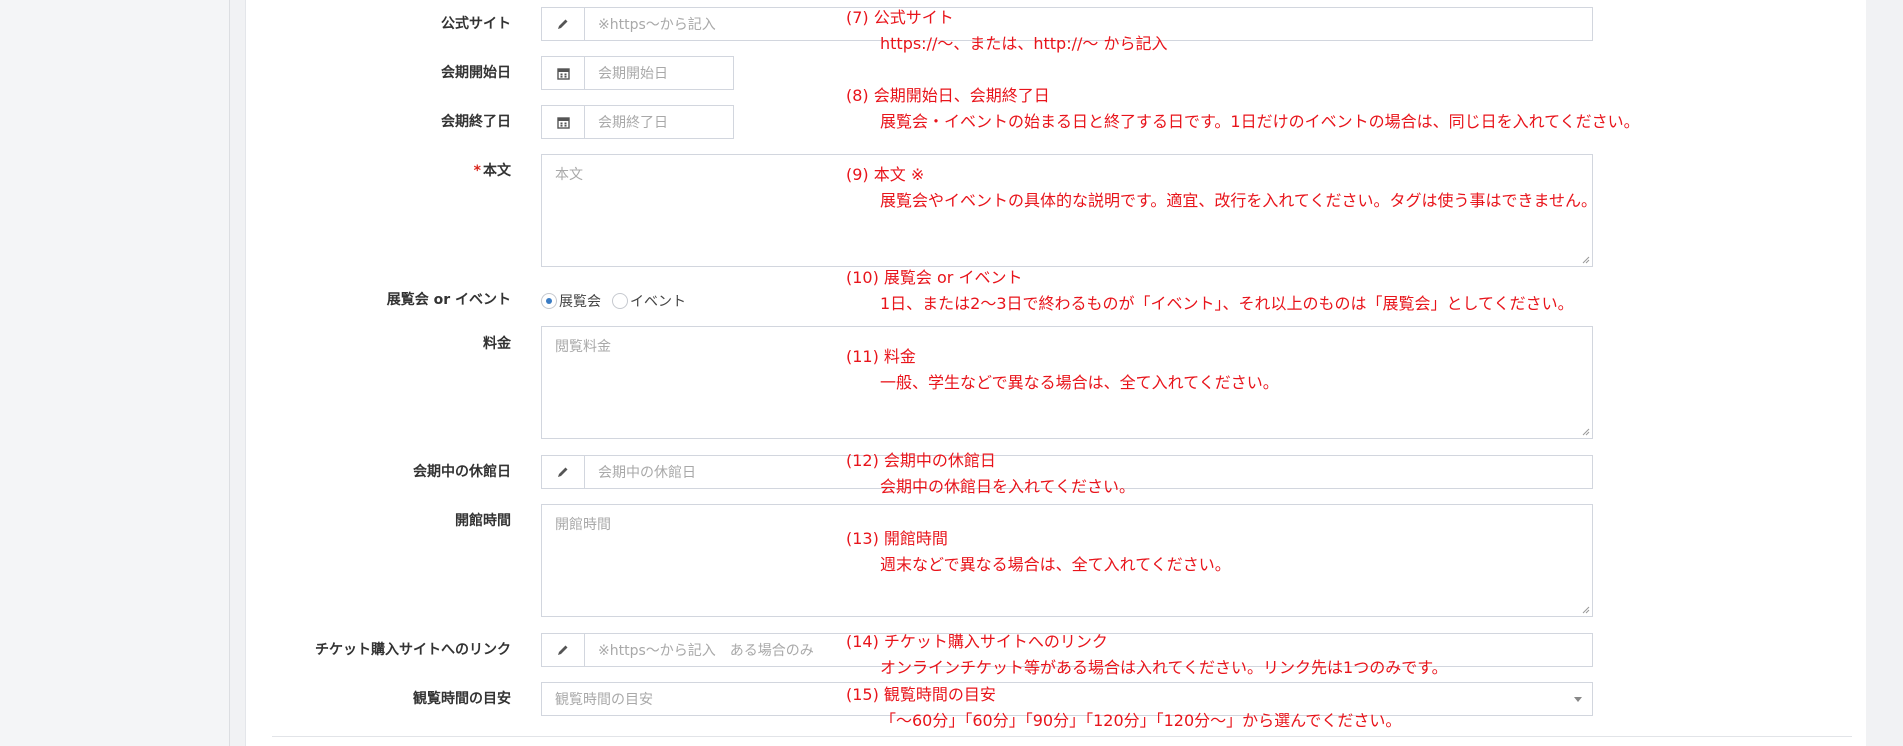 The height and width of the screenshot is (746, 1903). Describe the element at coordinates (580, 302) in the screenshot. I see `radio-exhibition-label: 展覧会` at that location.